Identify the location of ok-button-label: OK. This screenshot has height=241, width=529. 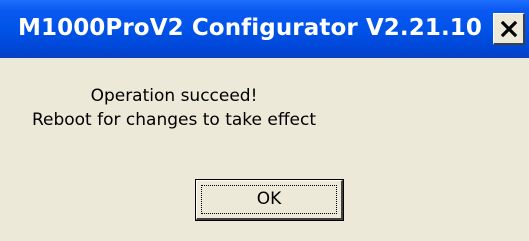
(269, 199).